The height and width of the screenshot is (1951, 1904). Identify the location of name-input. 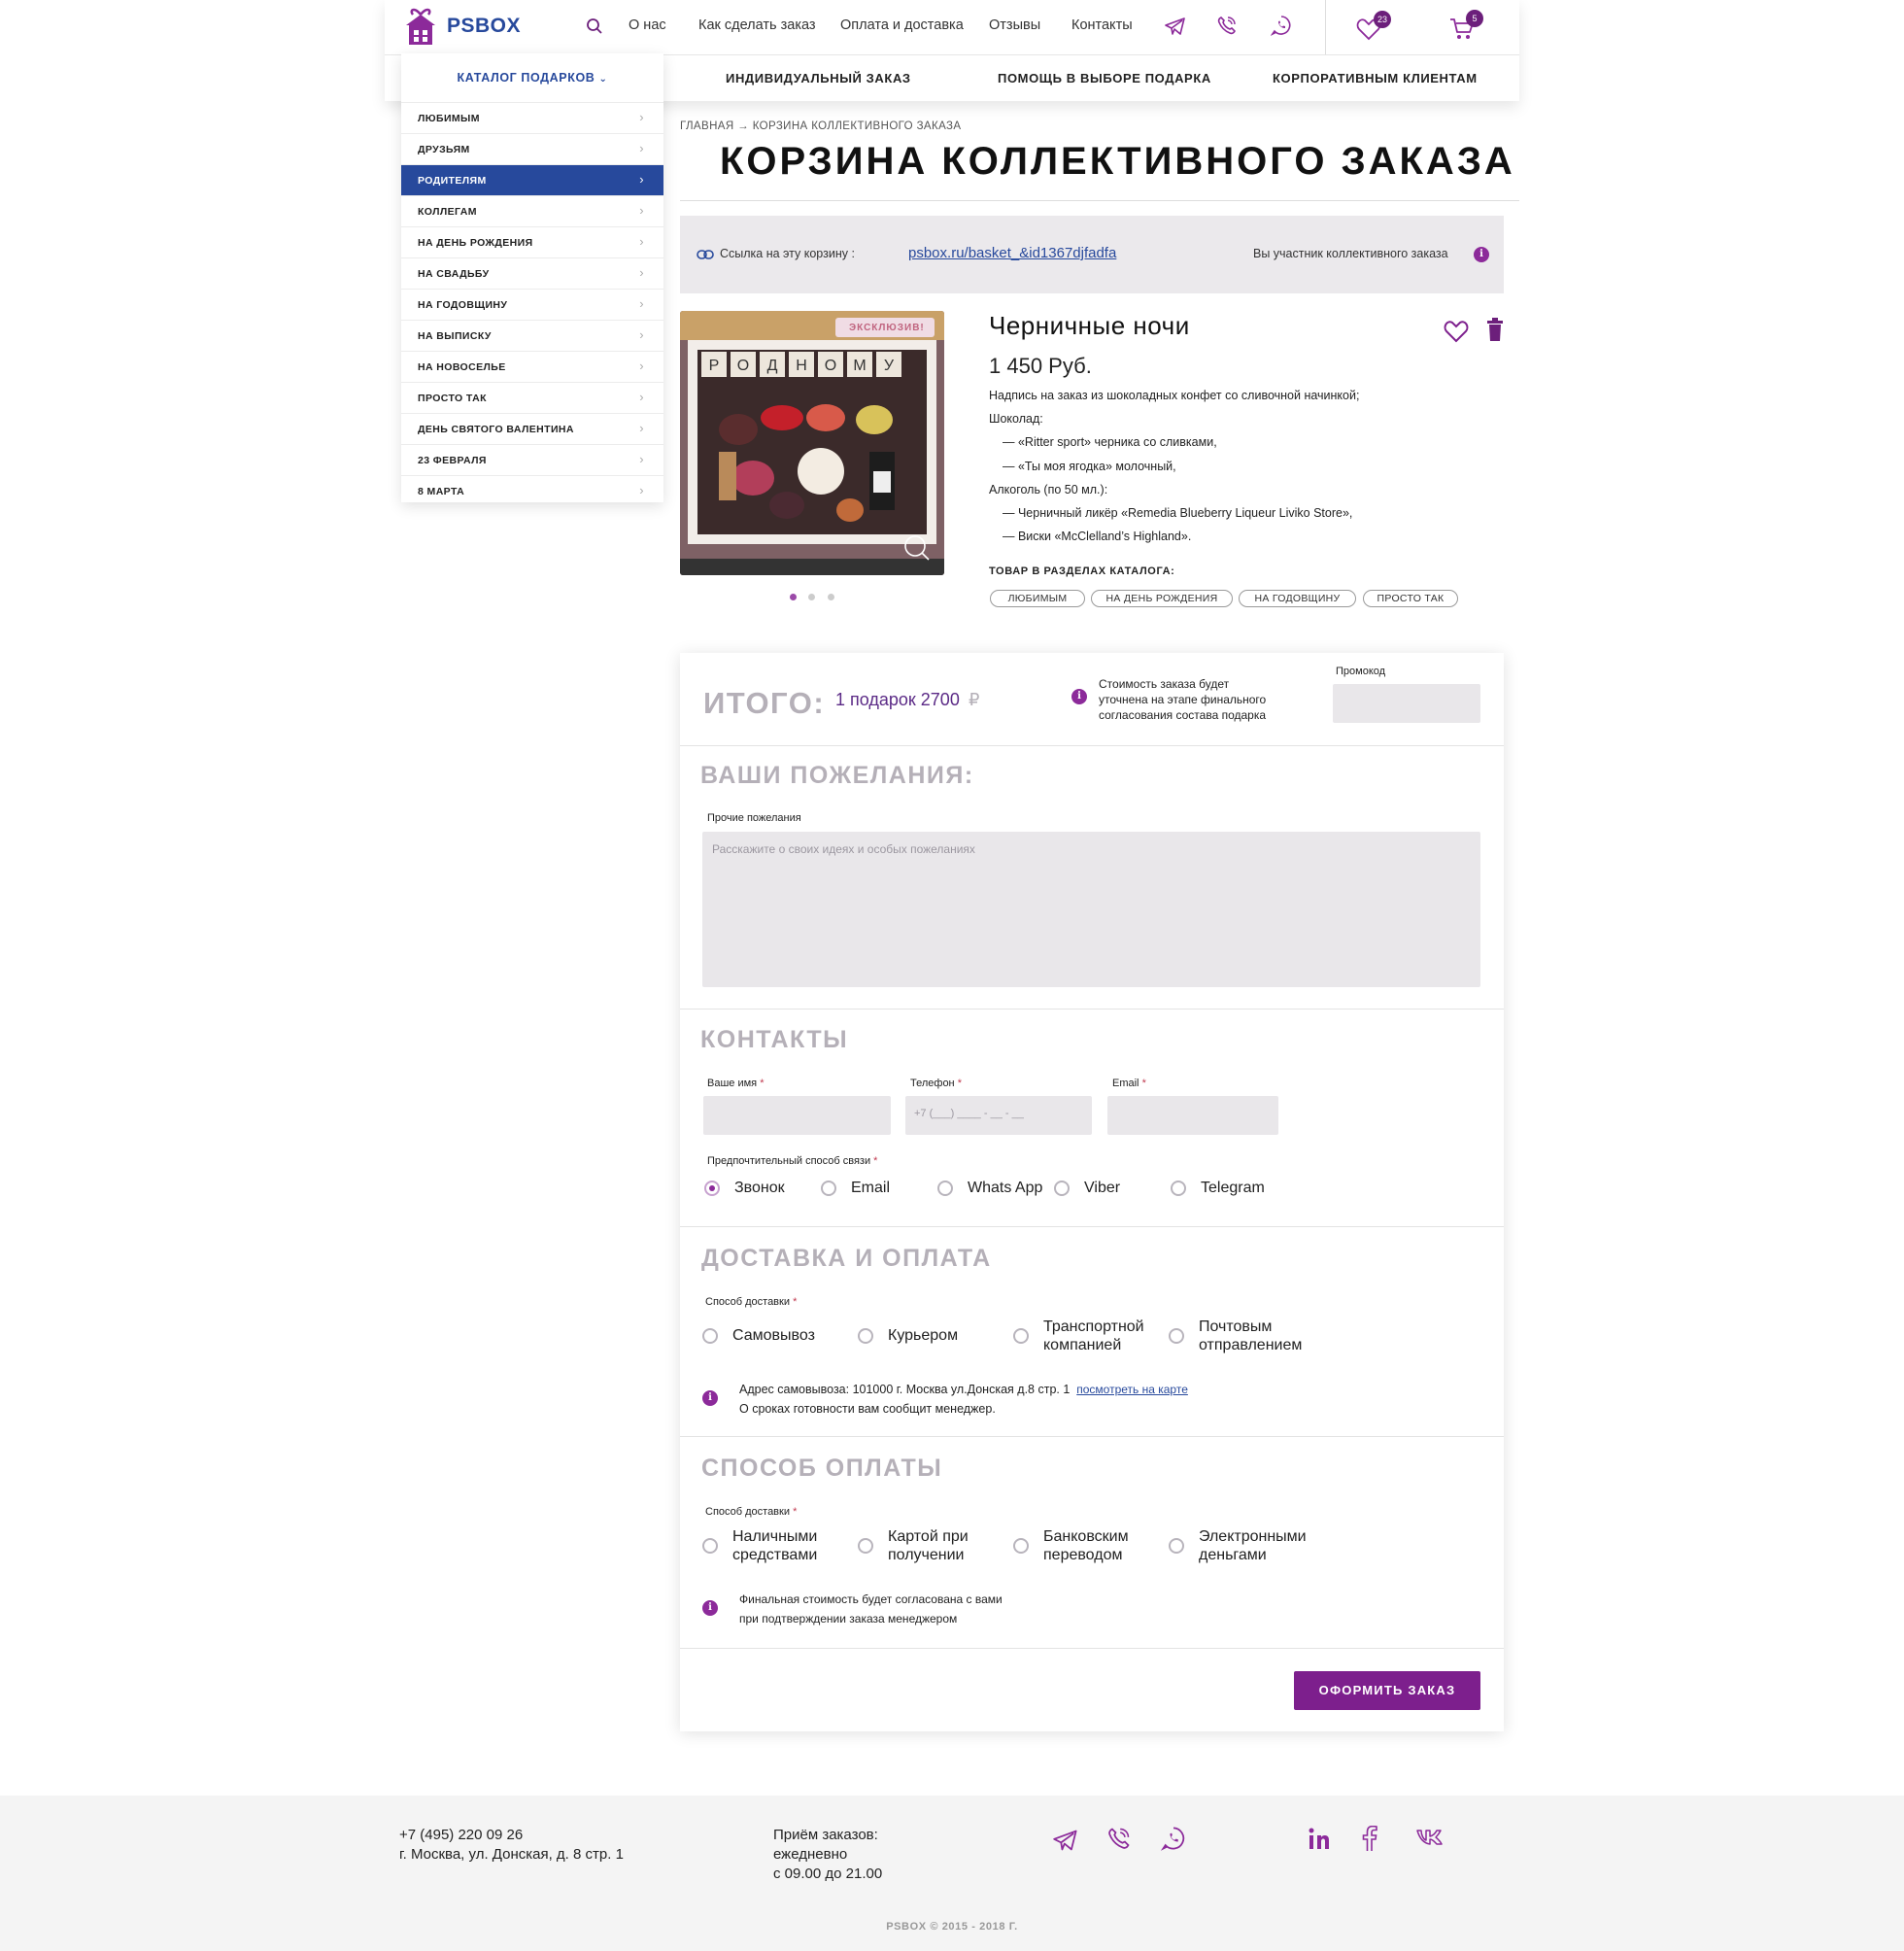
(797, 1115).